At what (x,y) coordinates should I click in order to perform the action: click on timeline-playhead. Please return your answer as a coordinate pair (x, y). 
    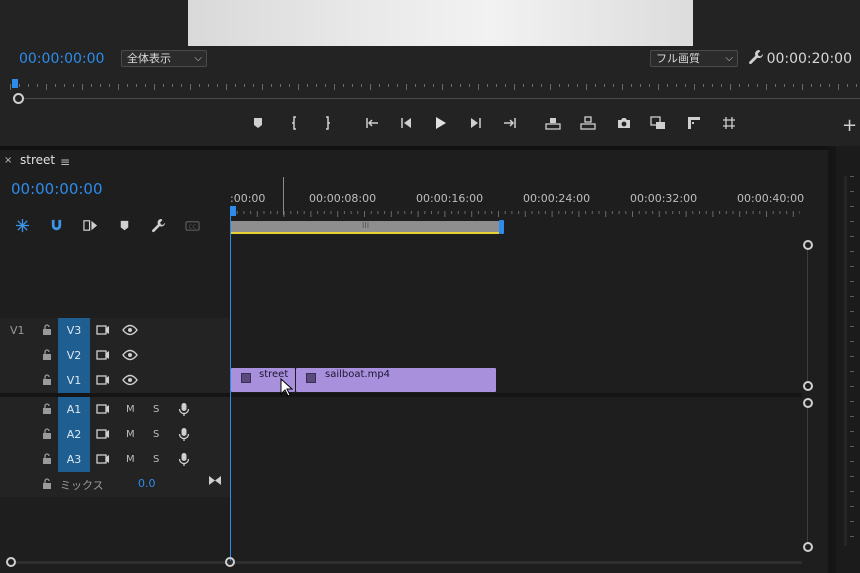
    Looking at the image, I should click on (233, 211).